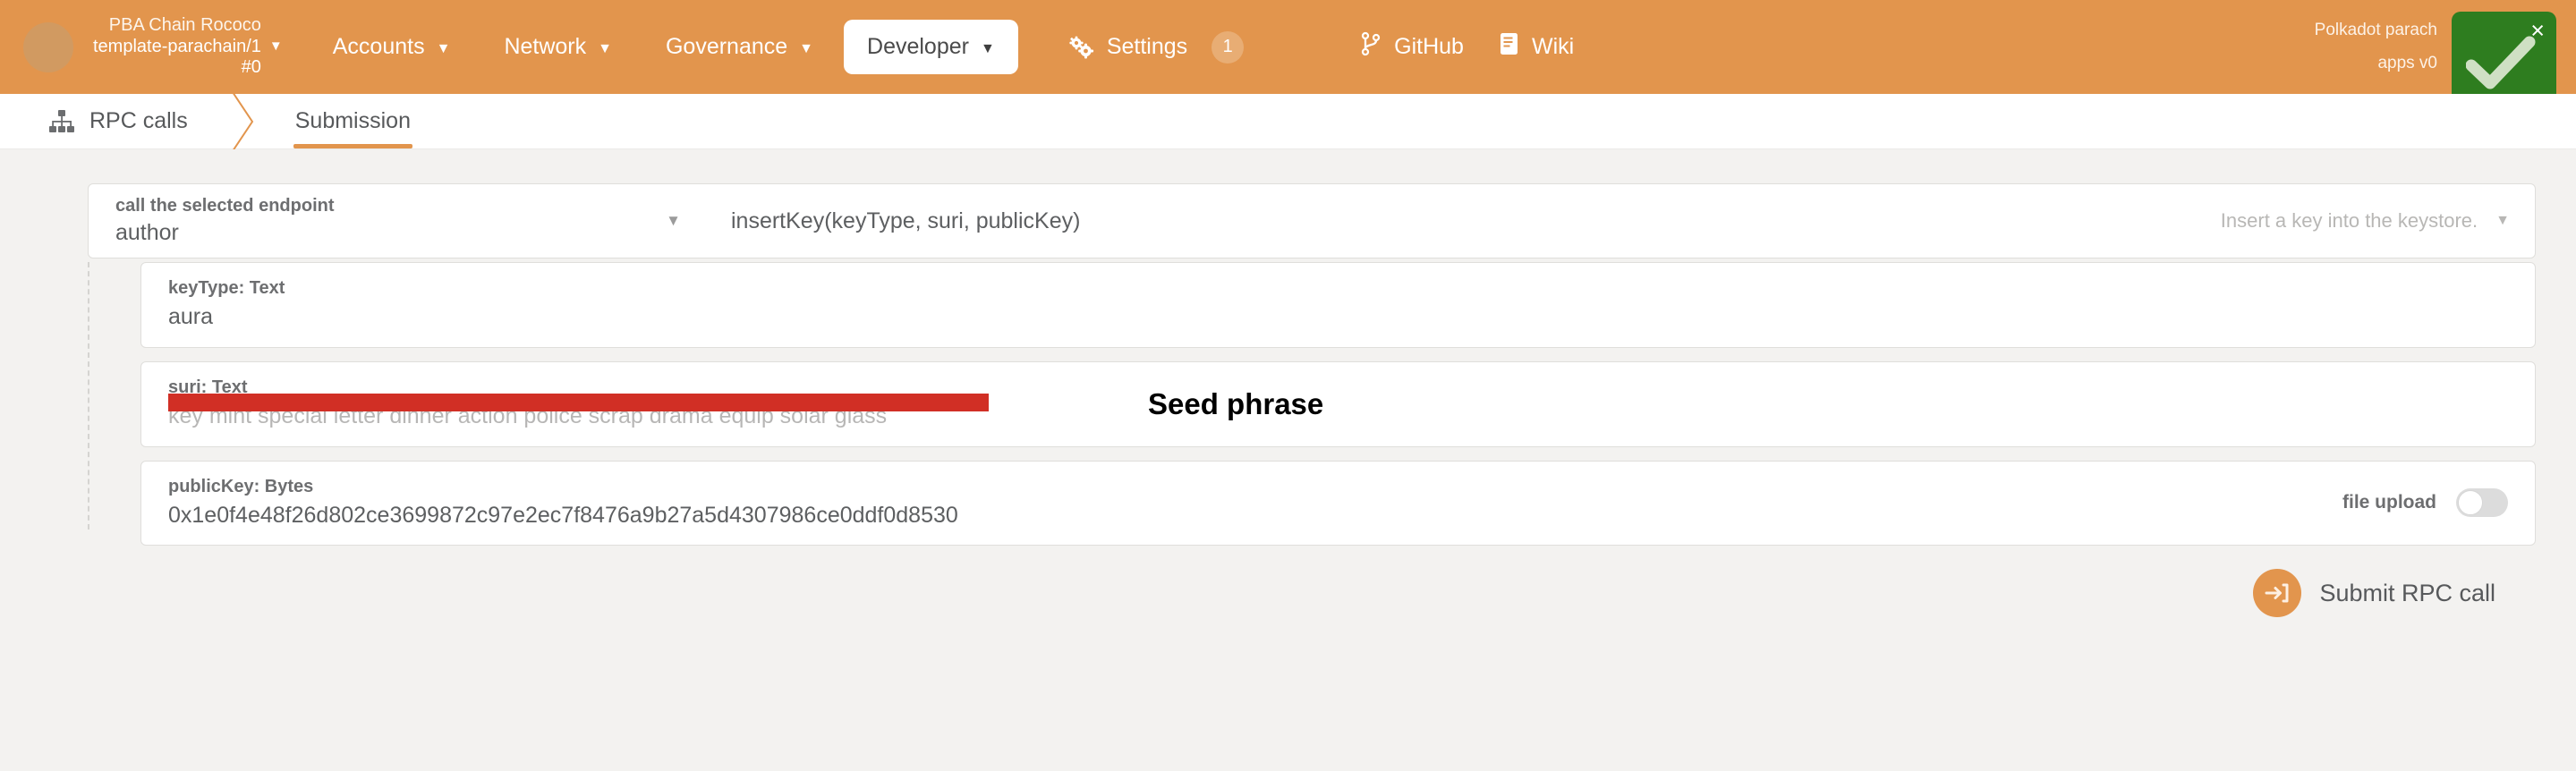  I want to click on tab-submission: Submission, so click(353, 121).